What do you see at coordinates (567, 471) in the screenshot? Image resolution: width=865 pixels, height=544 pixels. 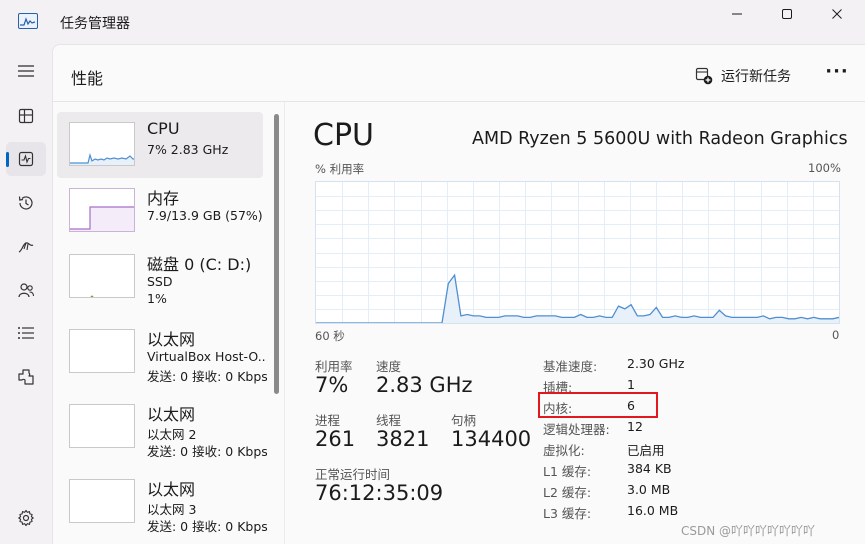 I see `spec-label: L1 缓存:` at bounding box center [567, 471].